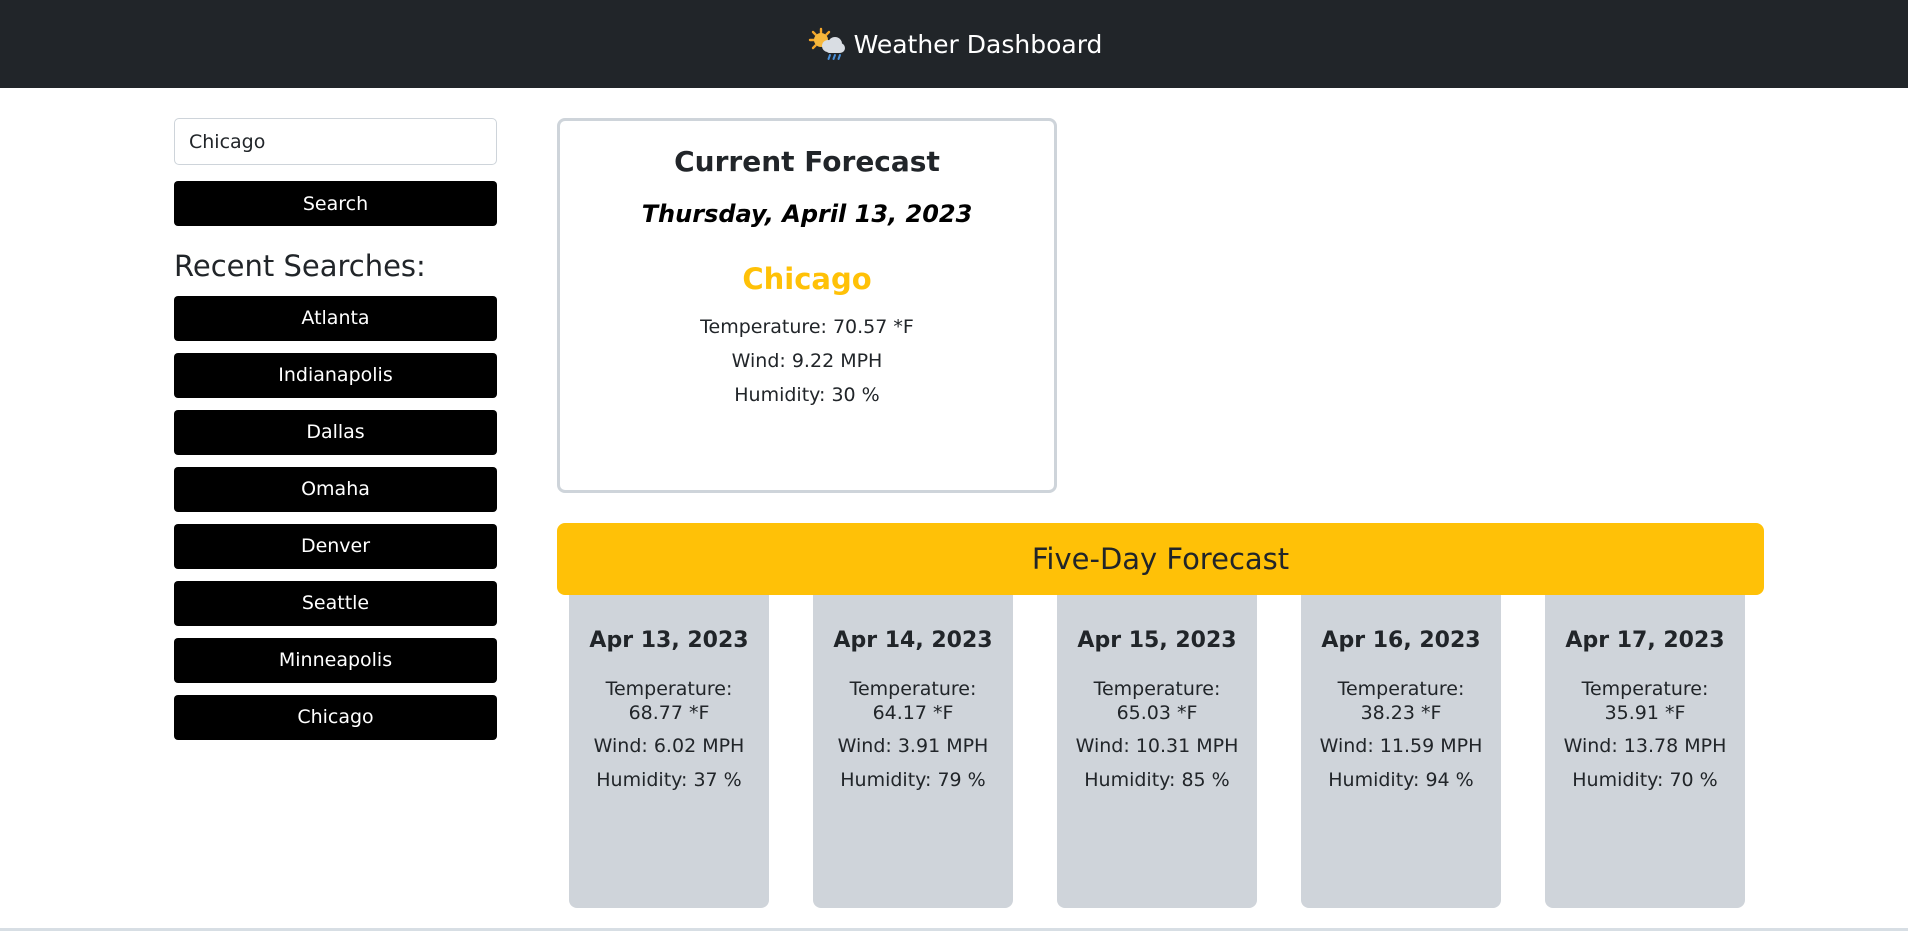 The image size is (1908, 931). I want to click on forecast-stats: Wind: 10.31 MPH Humidity: 85 %, so click(1157, 763).